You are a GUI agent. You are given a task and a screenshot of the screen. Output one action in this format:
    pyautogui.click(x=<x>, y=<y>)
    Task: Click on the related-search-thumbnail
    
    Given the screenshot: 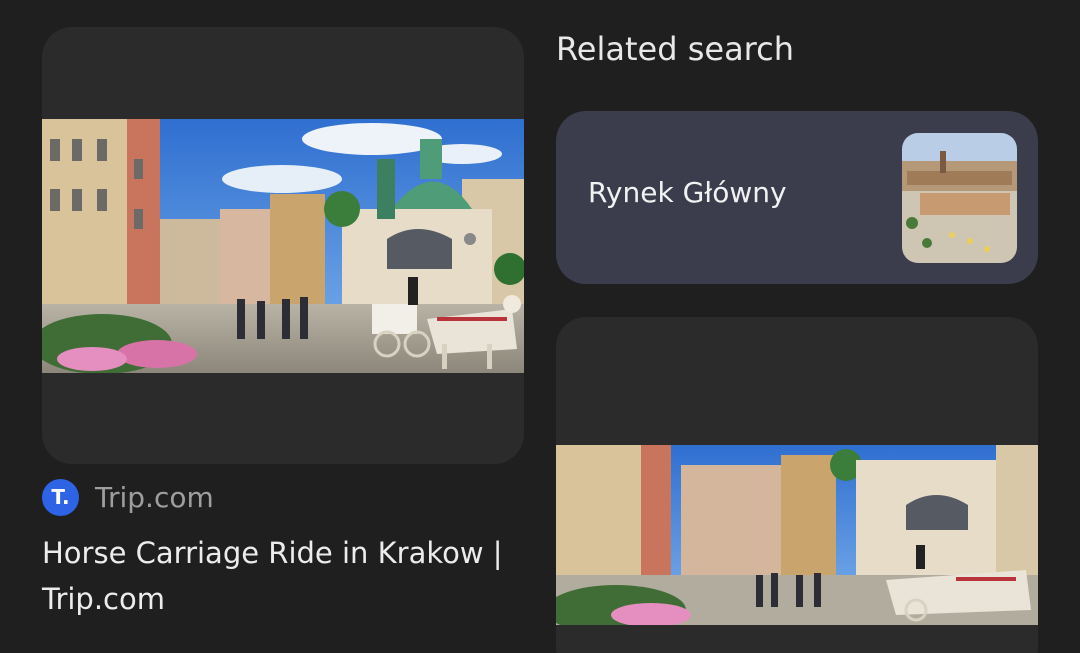 What is the action you would take?
    pyautogui.click(x=959, y=198)
    